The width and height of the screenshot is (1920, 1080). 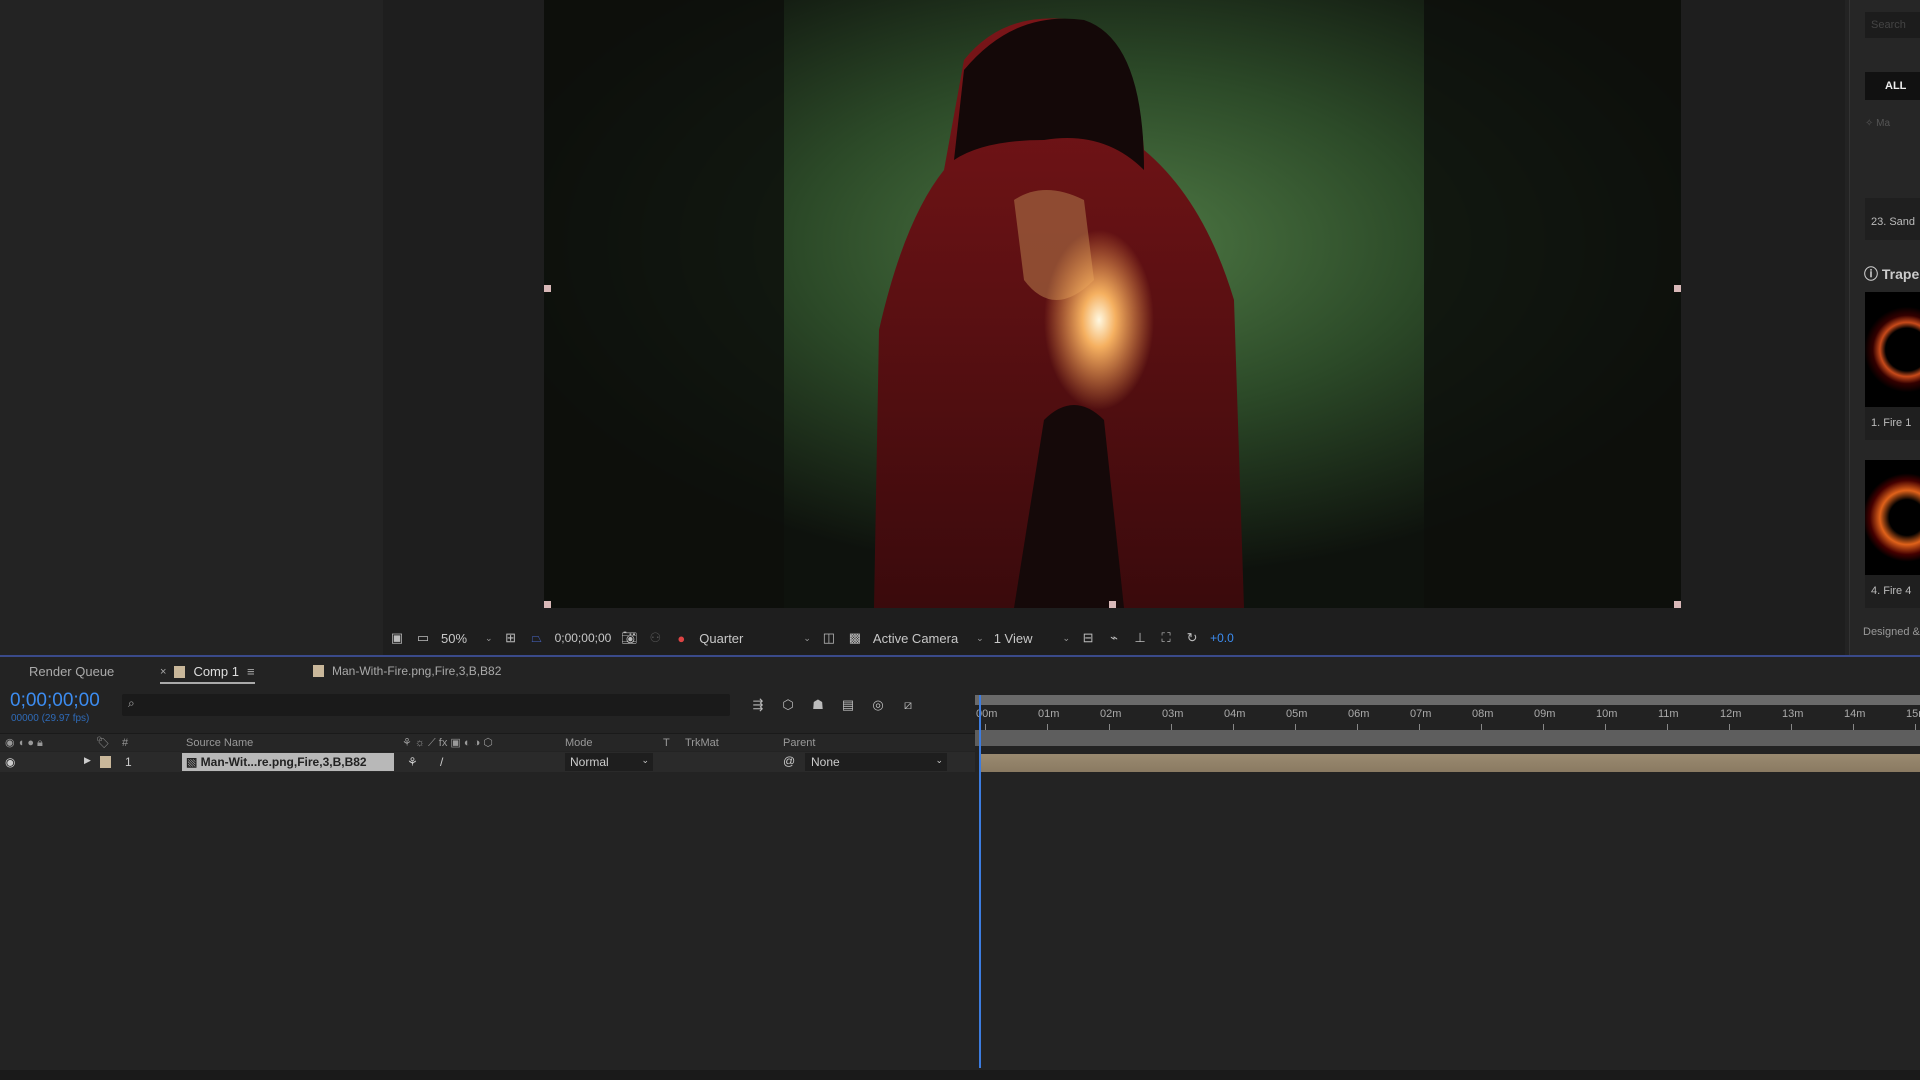 What do you see at coordinates (788, 705) in the screenshot?
I see `draft-3d-icon: ⬡` at bounding box center [788, 705].